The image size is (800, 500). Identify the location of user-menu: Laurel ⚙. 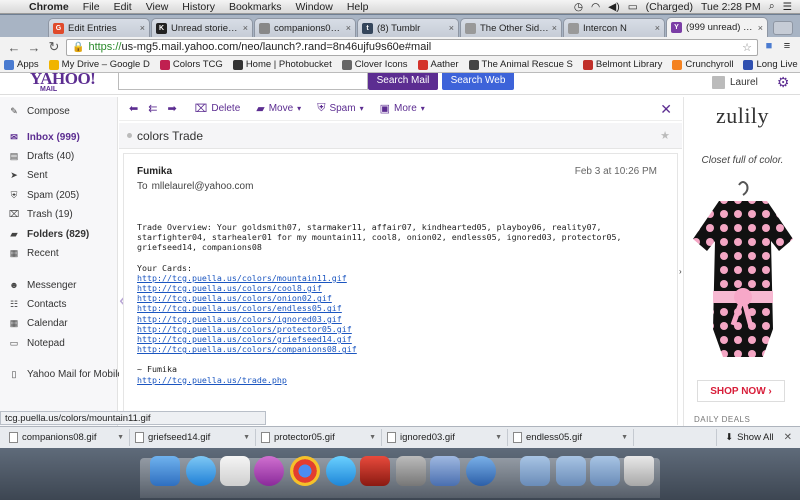
(750, 82).